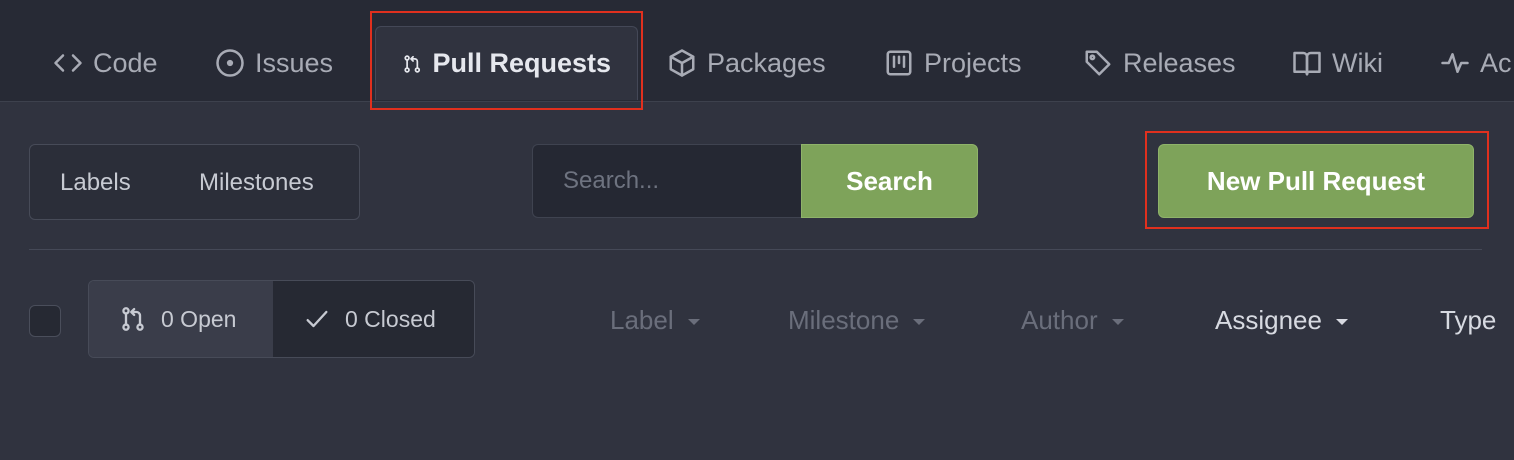 This screenshot has width=1514, height=460. Describe the element at coordinates (256, 183) in the screenshot. I see `milestones-link: Milestones` at that location.